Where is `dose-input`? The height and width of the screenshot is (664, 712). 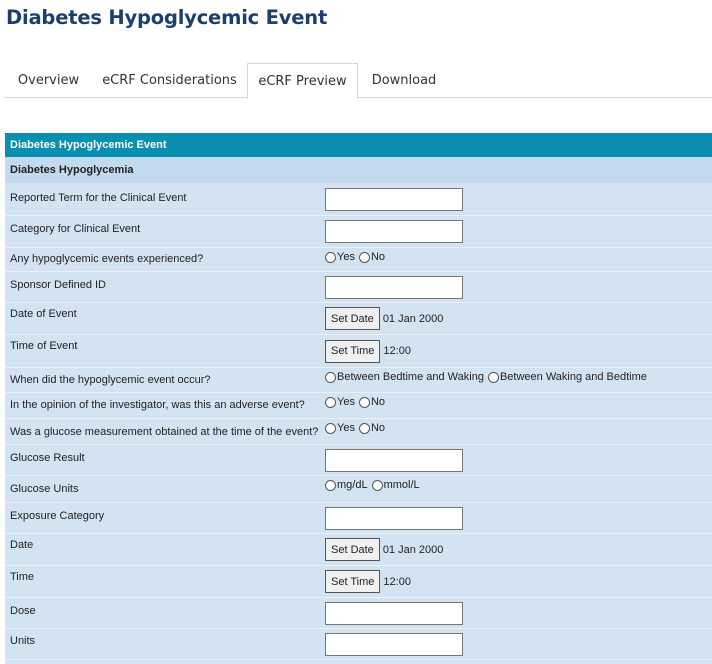
dose-input is located at coordinates (394, 613).